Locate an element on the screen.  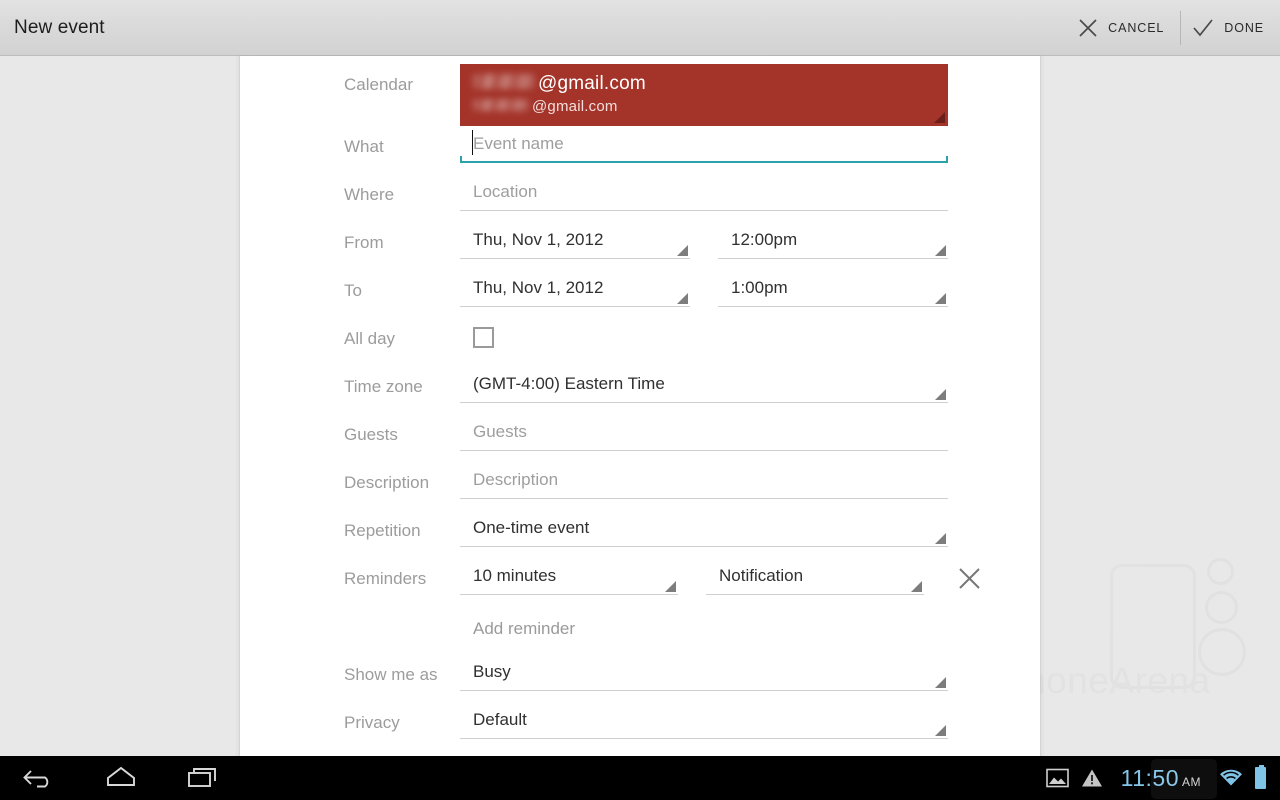
form-row-where: Where Location is located at coordinates (646, 198).